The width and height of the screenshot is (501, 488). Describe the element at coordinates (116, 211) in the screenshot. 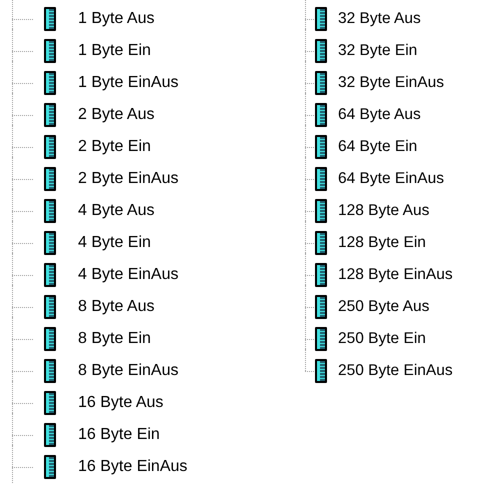

I see `item-label: 4 Byte Aus` at that location.